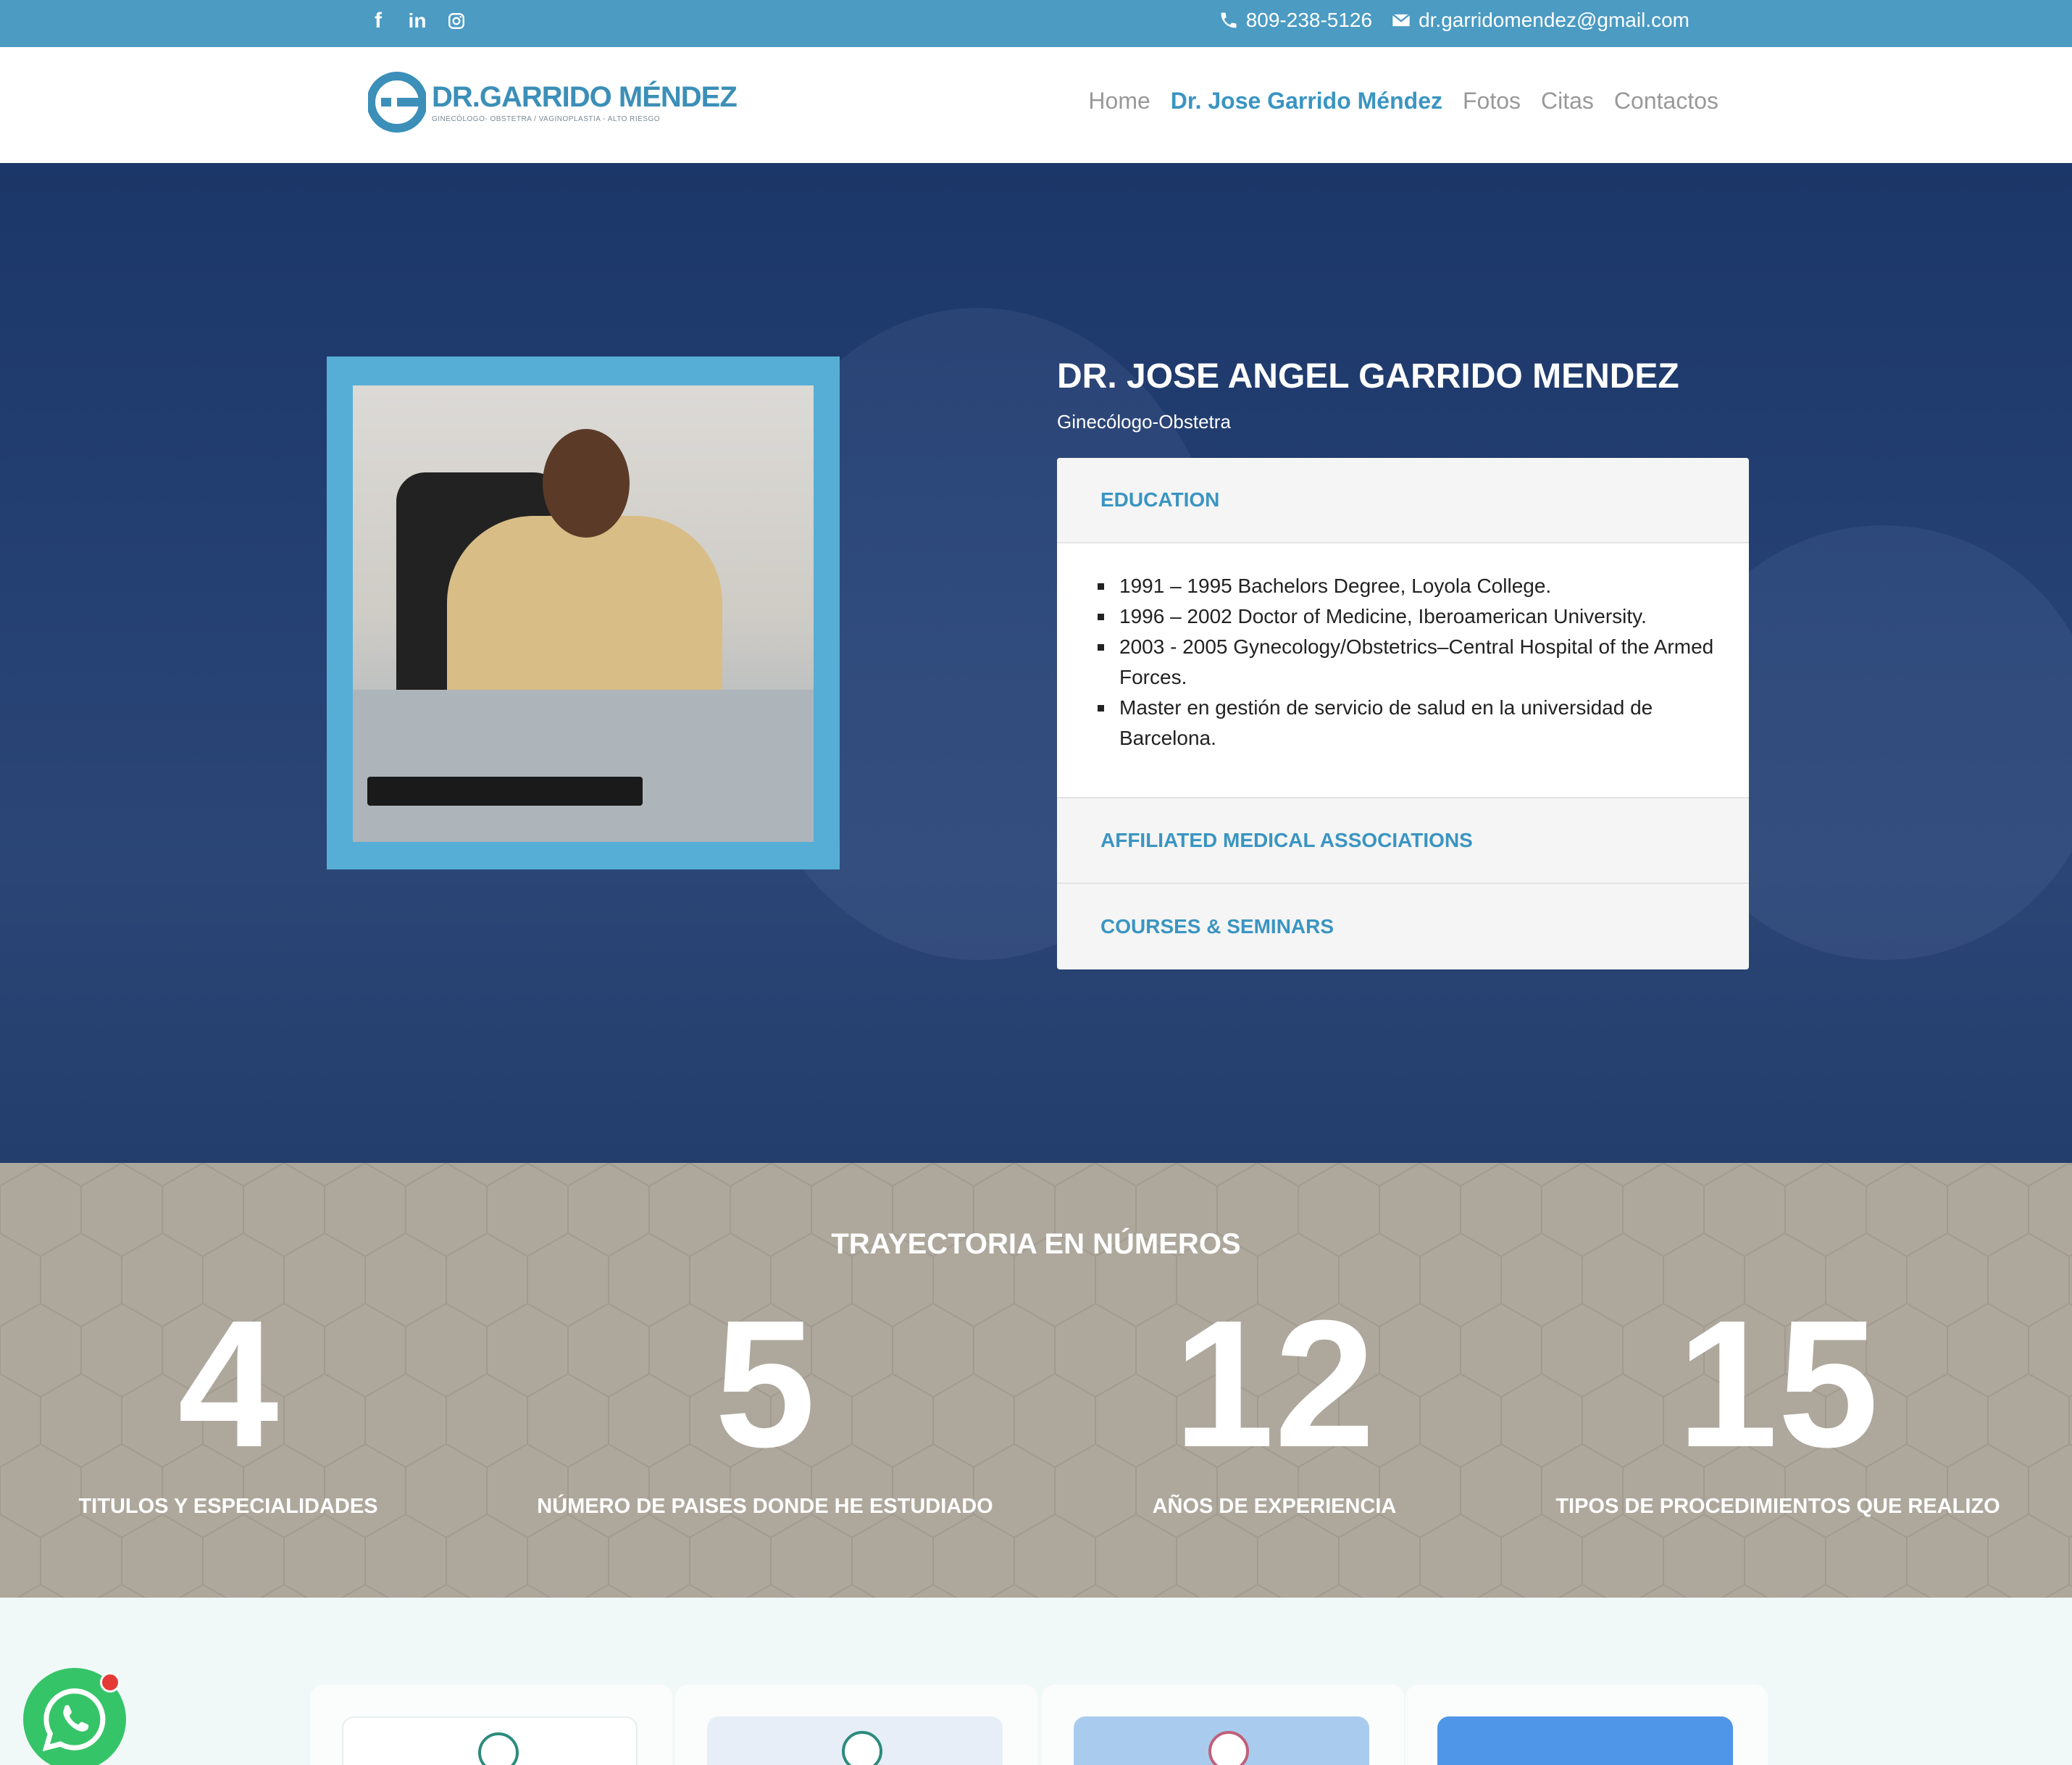  Describe the element at coordinates (228, 1506) in the screenshot. I see `stat-label: TITULOS Y ESPECIALIDADES` at that location.